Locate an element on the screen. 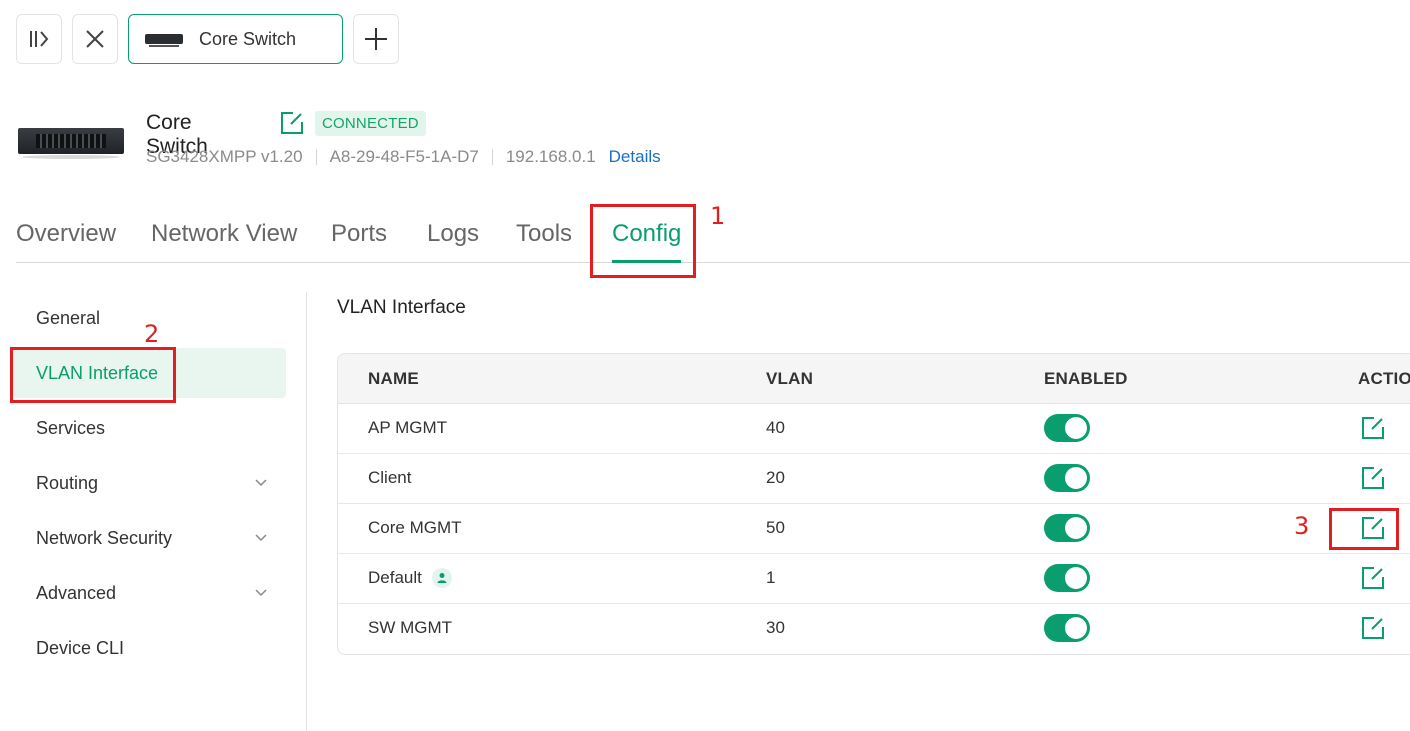  vlan-name: Client is located at coordinates (390, 477).